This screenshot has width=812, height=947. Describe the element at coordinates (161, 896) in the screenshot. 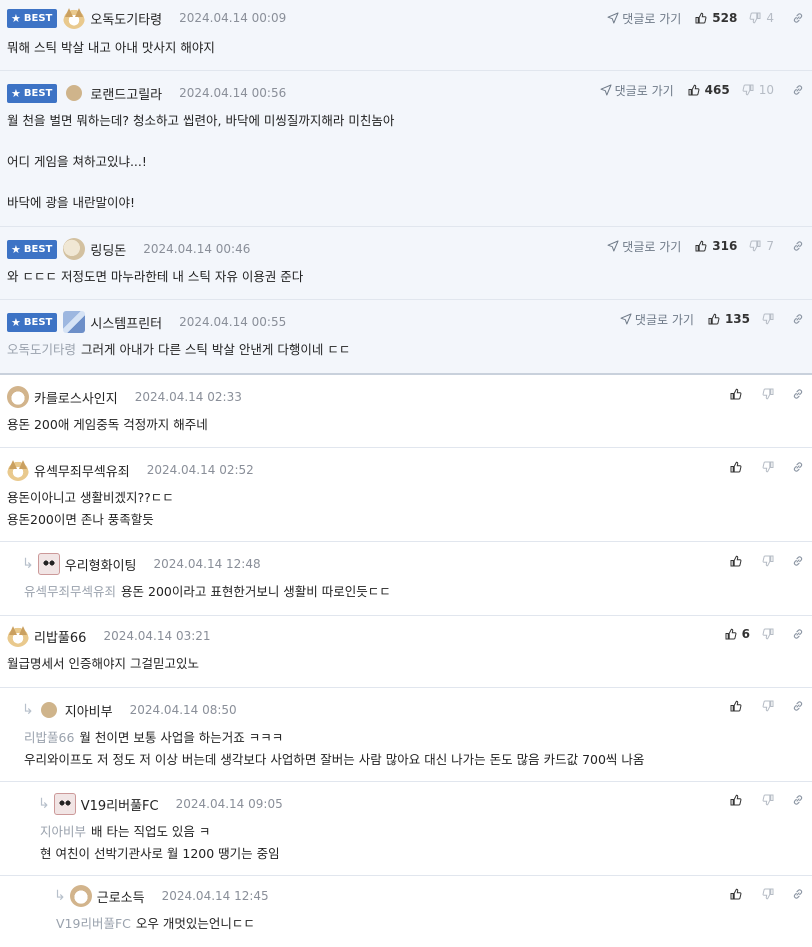

I see `comment-header: ↳ 근로소득 2024.04.14 12:45` at that location.